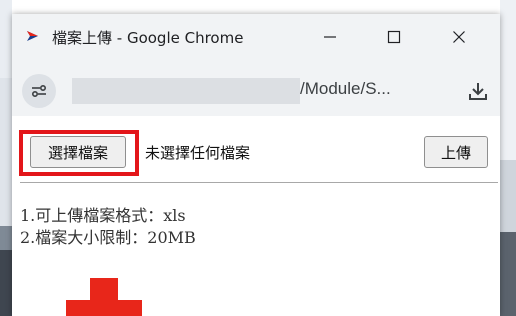 The width and height of the screenshot is (516, 316). What do you see at coordinates (186, 91) in the screenshot?
I see `url-redacted-region` at bounding box center [186, 91].